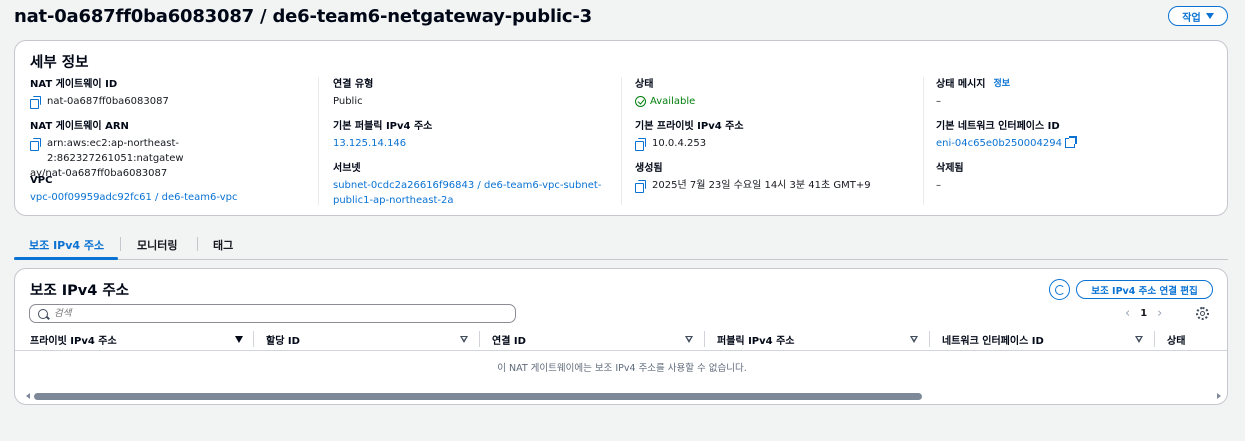  What do you see at coordinates (74, 84) in the screenshot?
I see `nat-id-label: NAT 게이트웨이 ID` at bounding box center [74, 84].